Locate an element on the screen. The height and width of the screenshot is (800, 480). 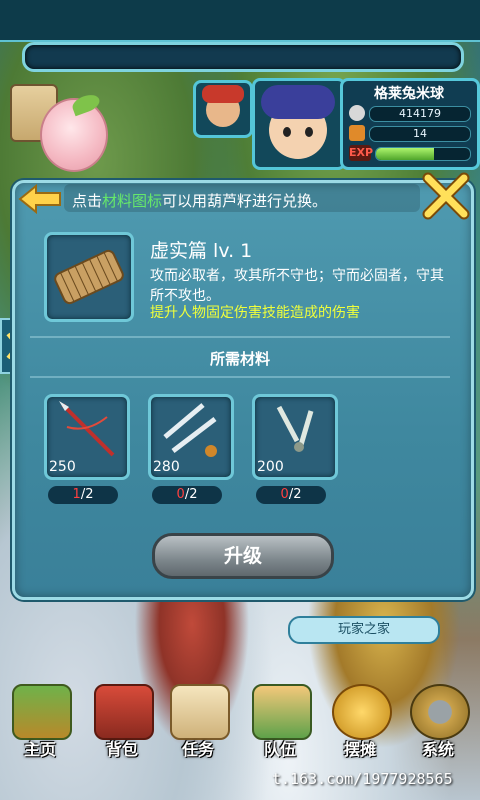
material-slot-1: 250 is located at coordinates (87, 437).